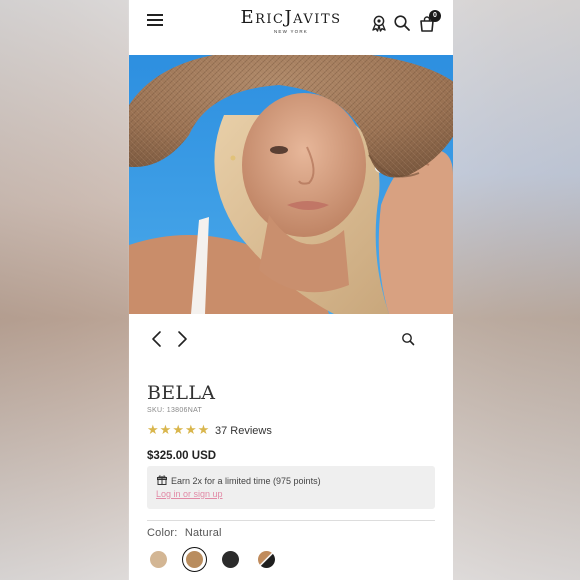 The image size is (580, 580). Describe the element at coordinates (402, 23) in the screenshot. I see `search-icon` at that location.